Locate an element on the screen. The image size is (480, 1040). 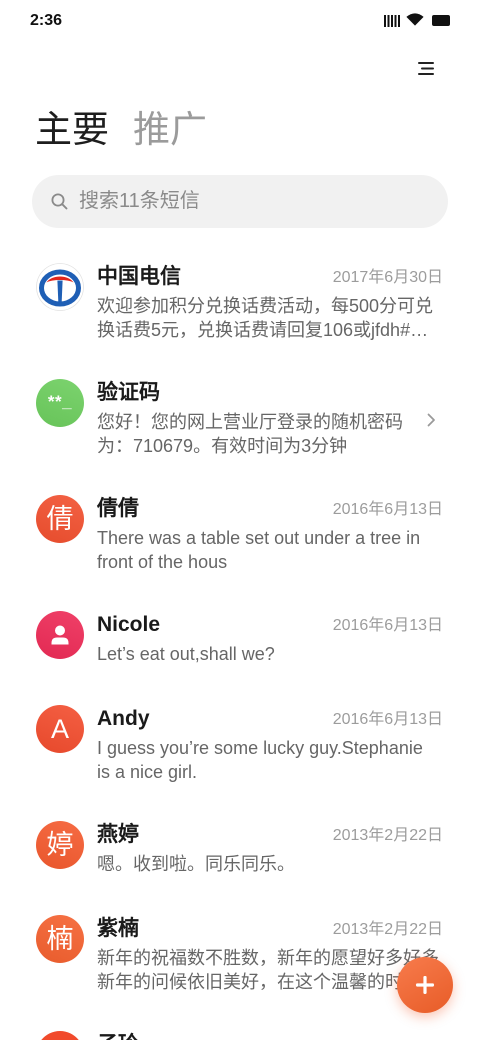
contact-name: 燕婷 is located at coordinates (118, 834).